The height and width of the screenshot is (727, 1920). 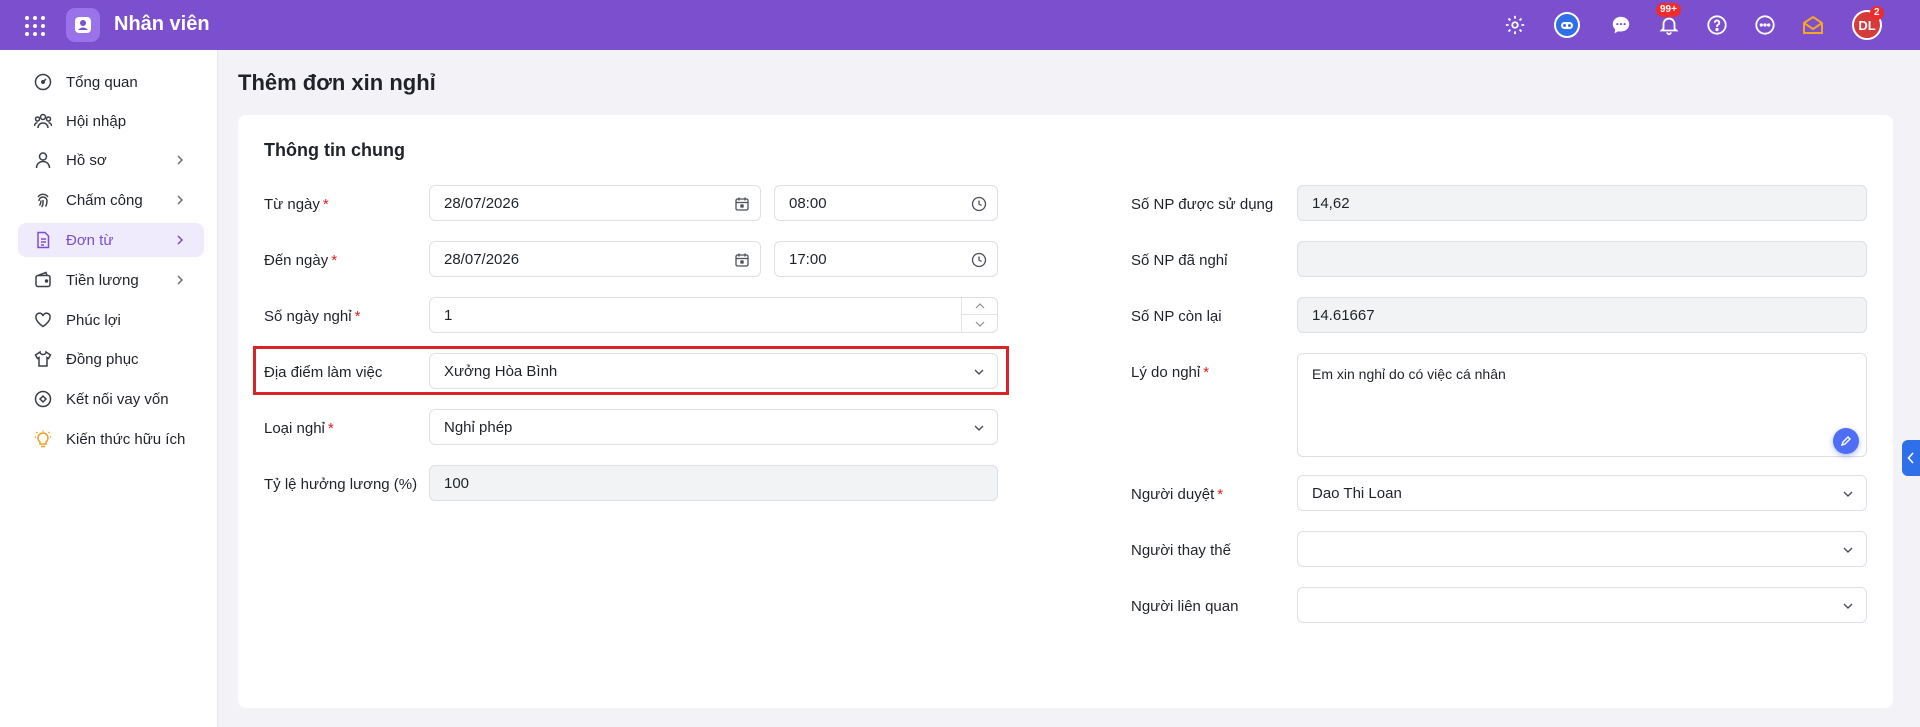 What do you see at coordinates (713, 427) in the screenshot?
I see `leave-type-select: Nghỉ phép` at bounding box center [713, 427].